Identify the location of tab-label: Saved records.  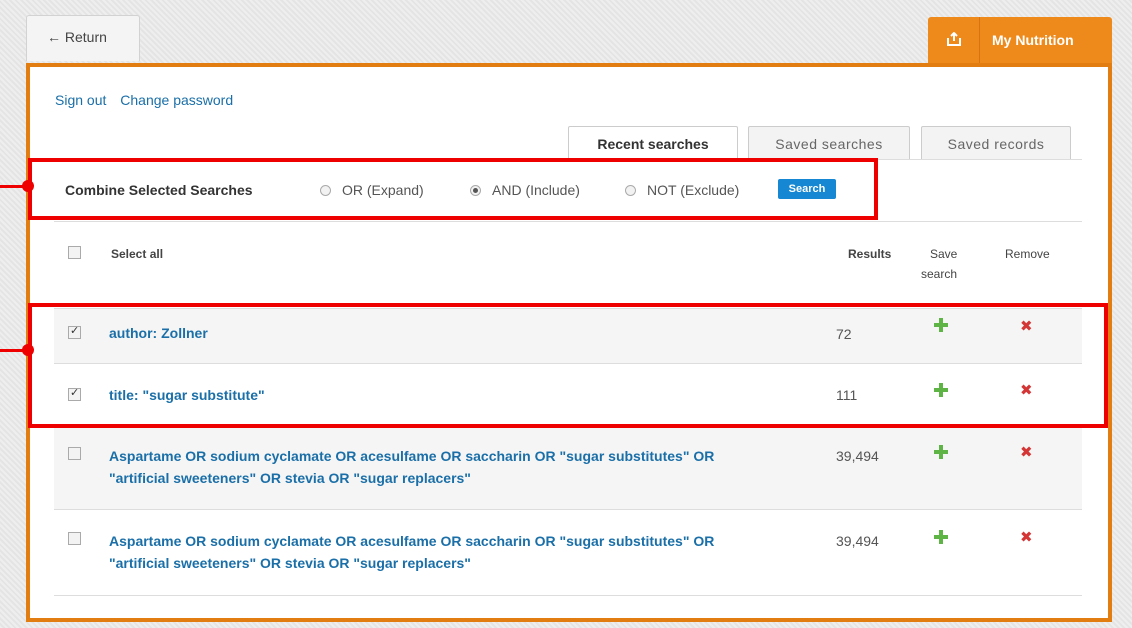
(996, 144).